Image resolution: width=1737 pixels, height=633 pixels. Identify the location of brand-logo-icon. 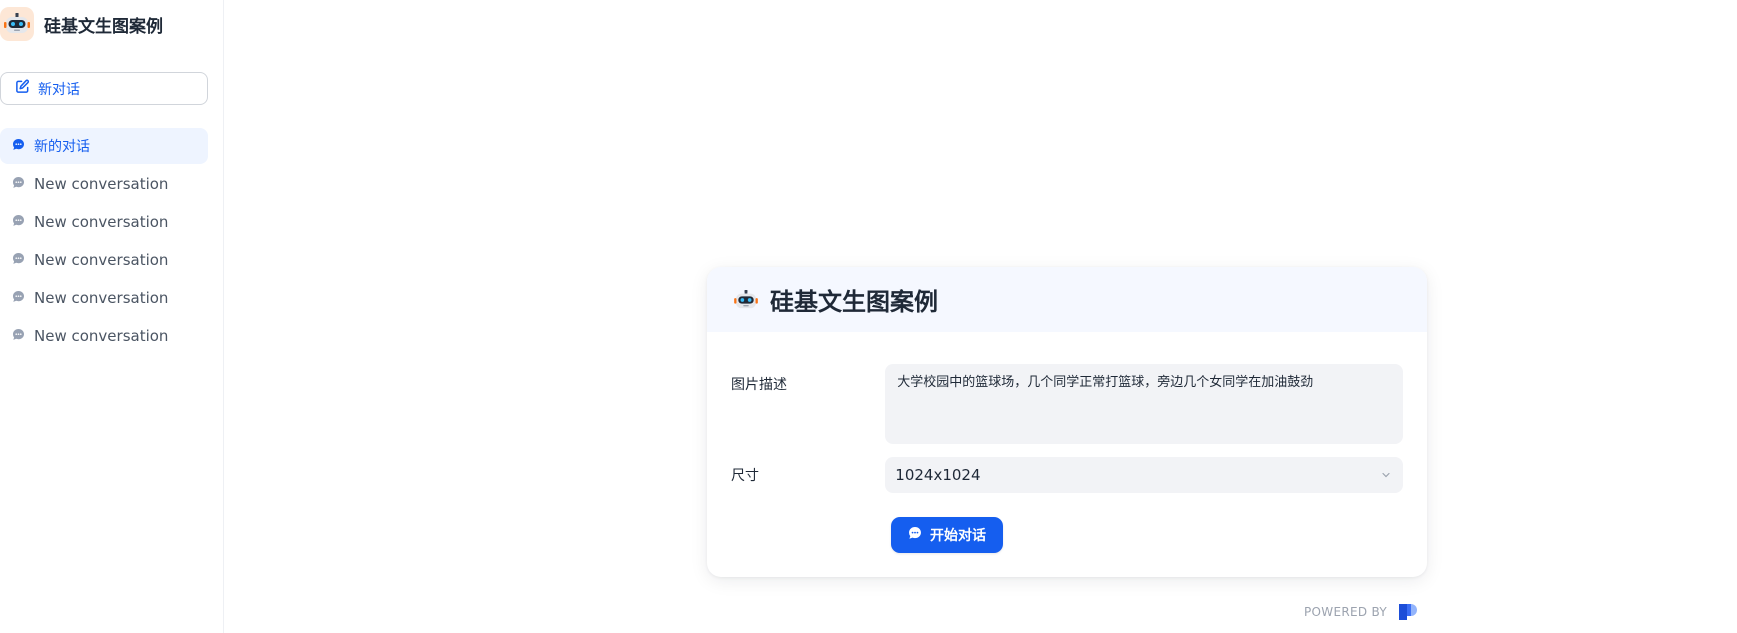
(1409, 612).